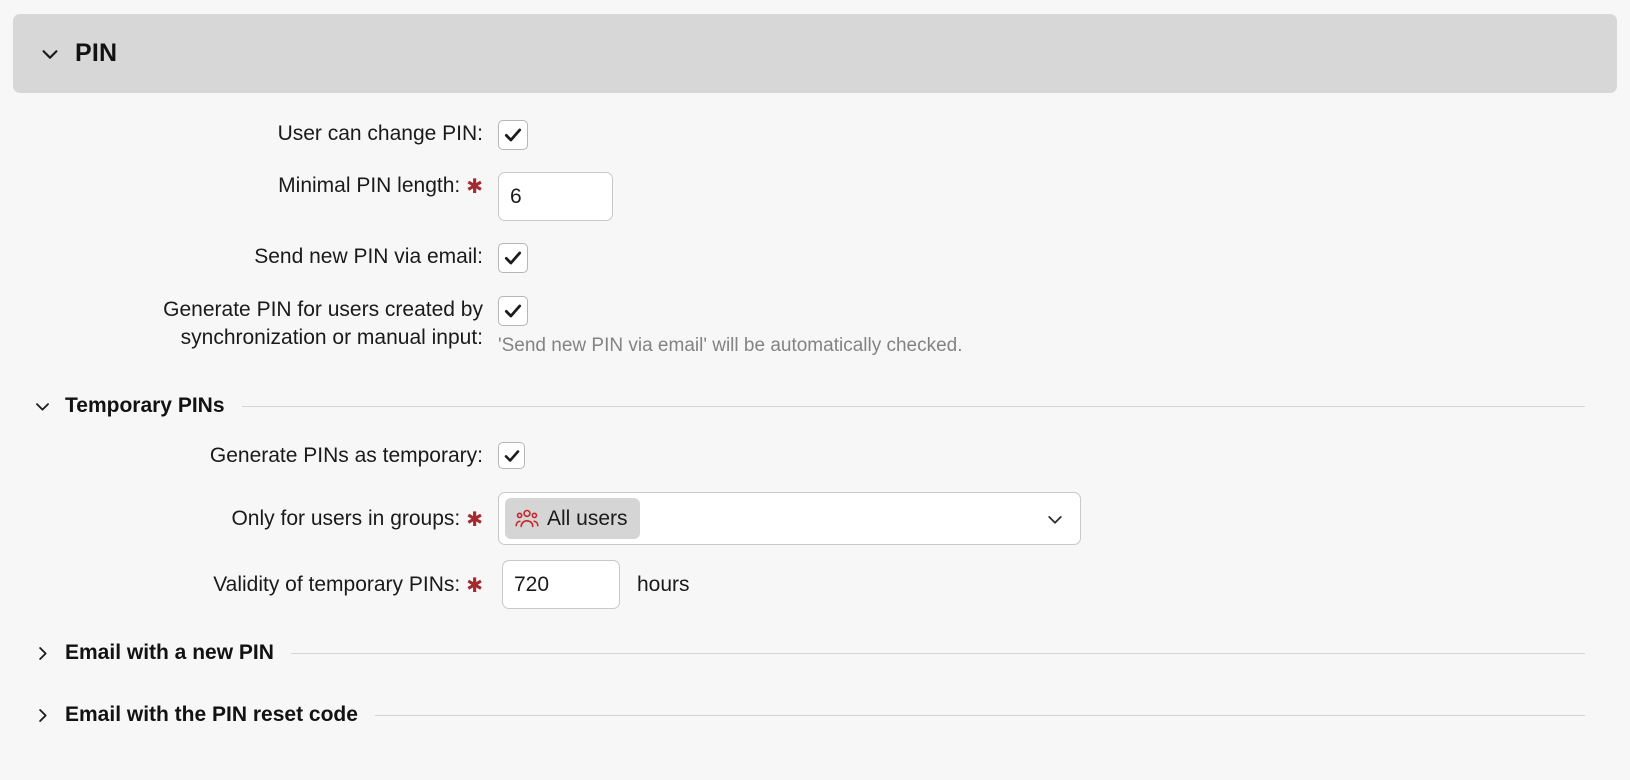 The width and height of the screenshot is (1630, 780). I want to click on temporary-pins-title: Temporary PINs, so click(145, 405).